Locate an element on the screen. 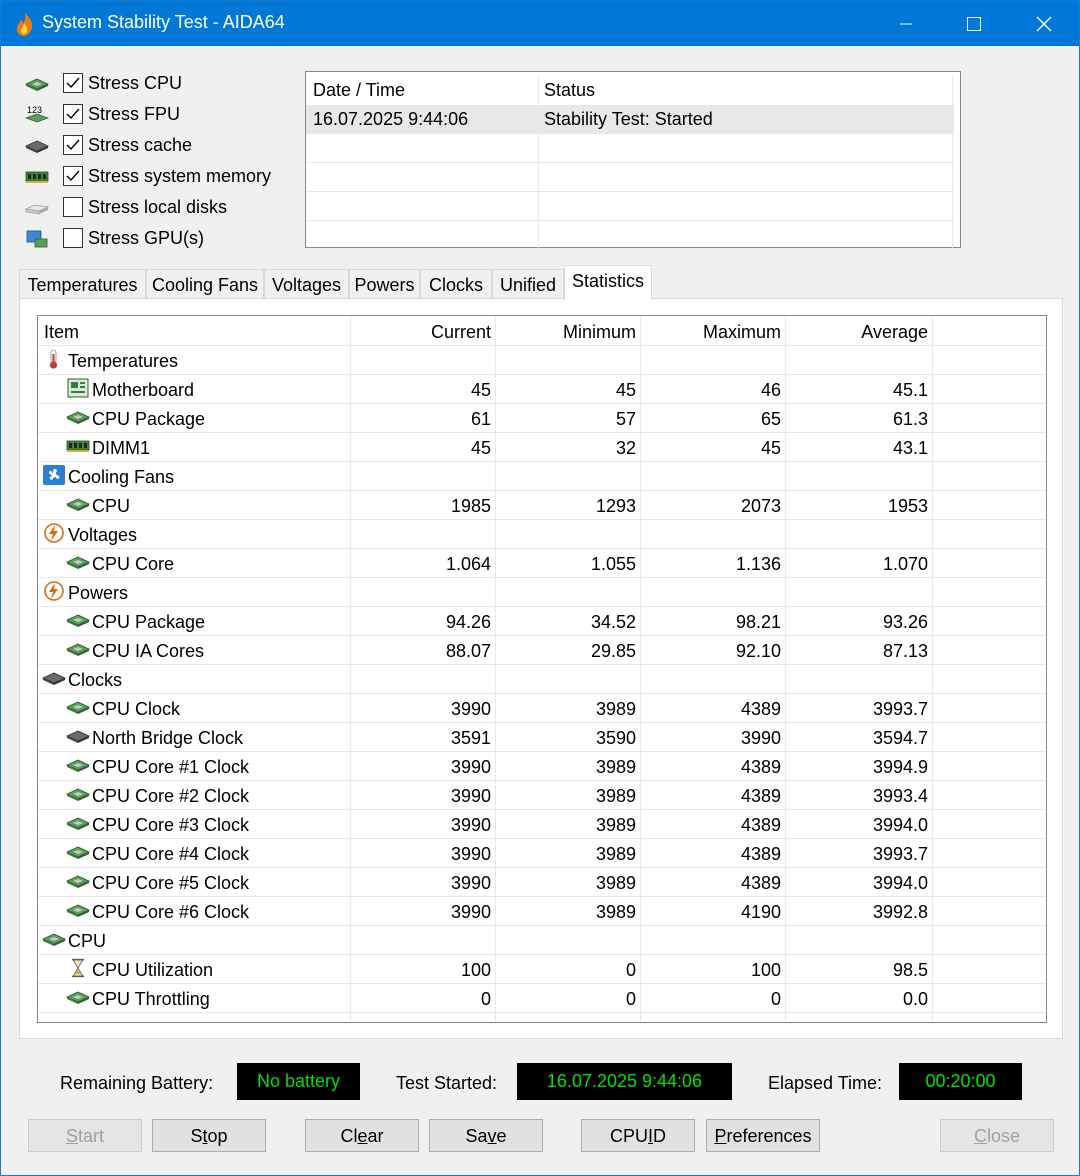 This screenshot has height=1176, width=1080. stats-group-label: Clocks is located at coordinates (95, 680).